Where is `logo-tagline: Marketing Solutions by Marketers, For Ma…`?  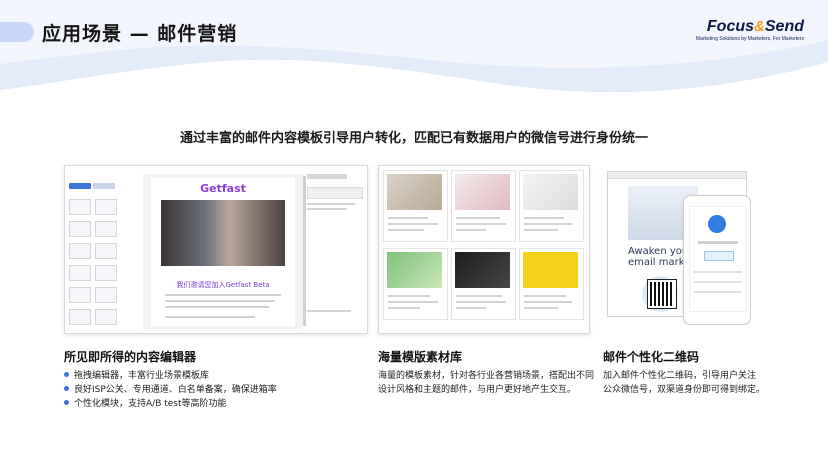
logo-tagline: Marketing Solutions by Marketers, For Ma… is located at coordinates (749, 39).